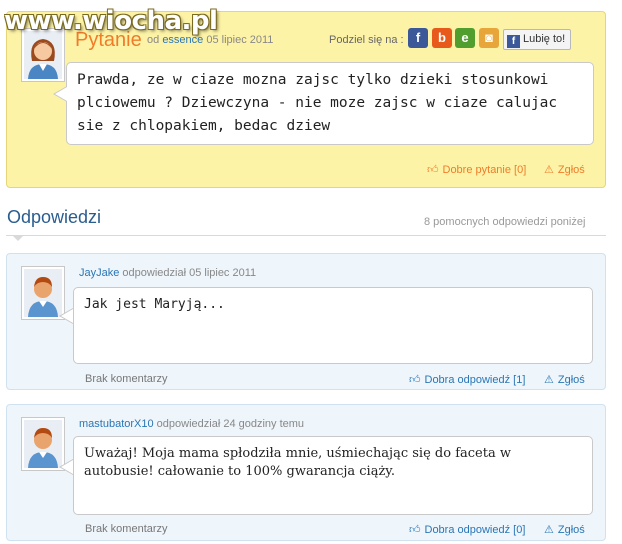 The image size is (622, 544). What do you see at coordinates (489, 38) in the screenshot?
I see `nk-icon: ◙` at bounding box center [489, 38].